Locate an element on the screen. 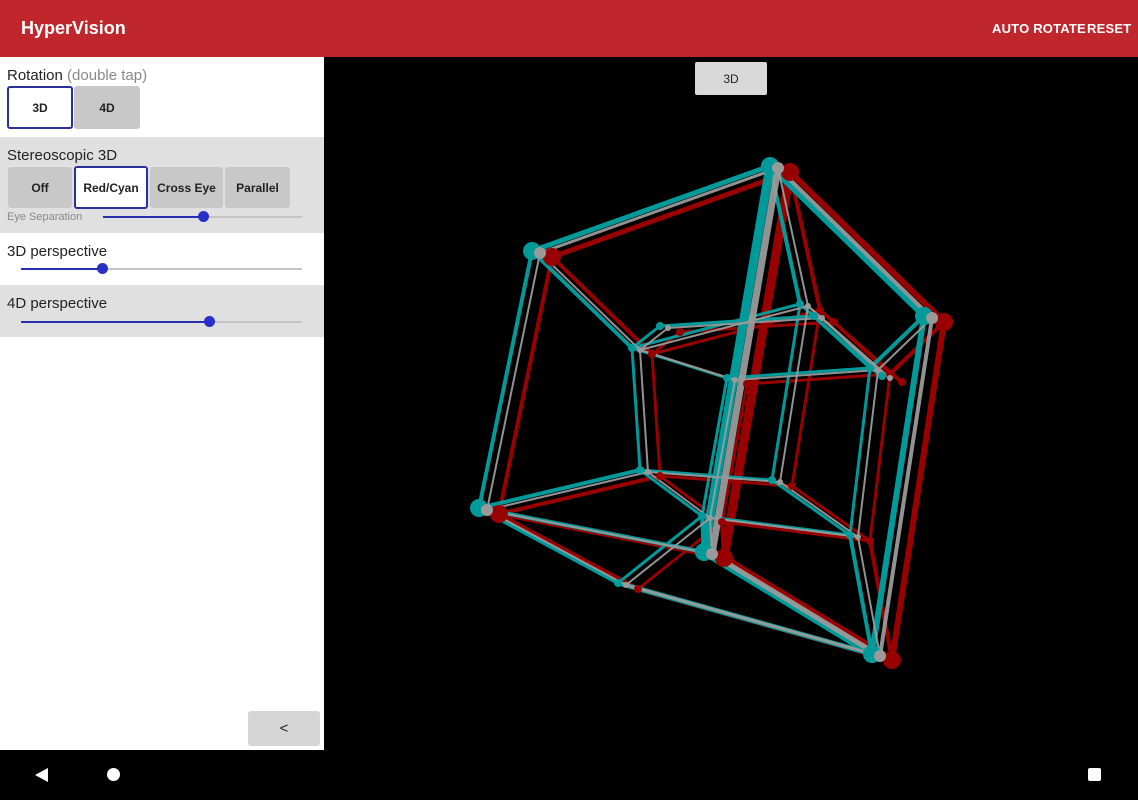 The image size is (1138, 800). eye-separation-label: Eye Separation is located at coordinates (45, 217).